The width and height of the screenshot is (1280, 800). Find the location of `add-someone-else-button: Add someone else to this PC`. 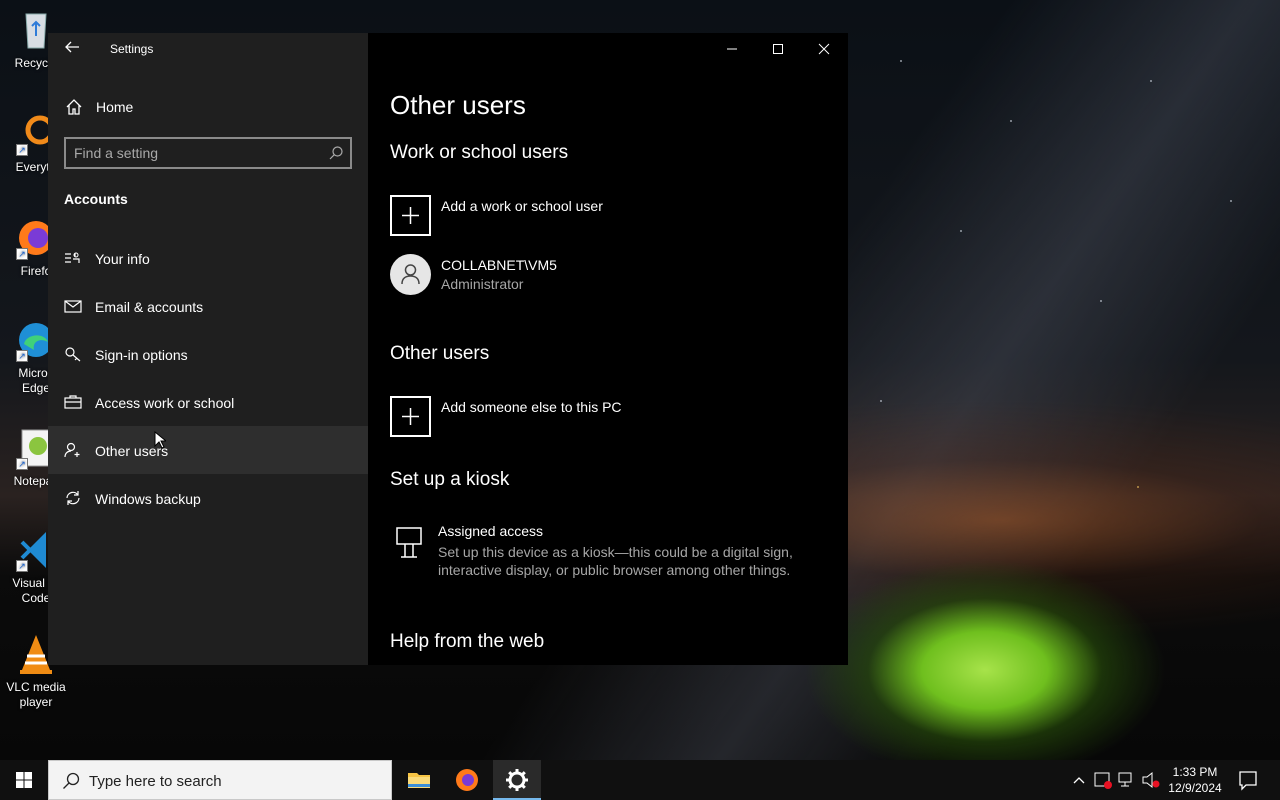

add-someone-else-button: Add someone else to this PC is located at coordinates (570, 417).